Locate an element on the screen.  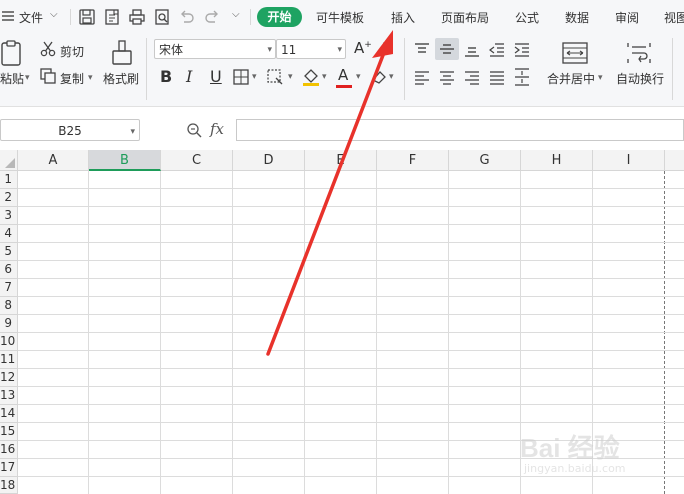
align-left-icon is located at coordinates (422, 79).